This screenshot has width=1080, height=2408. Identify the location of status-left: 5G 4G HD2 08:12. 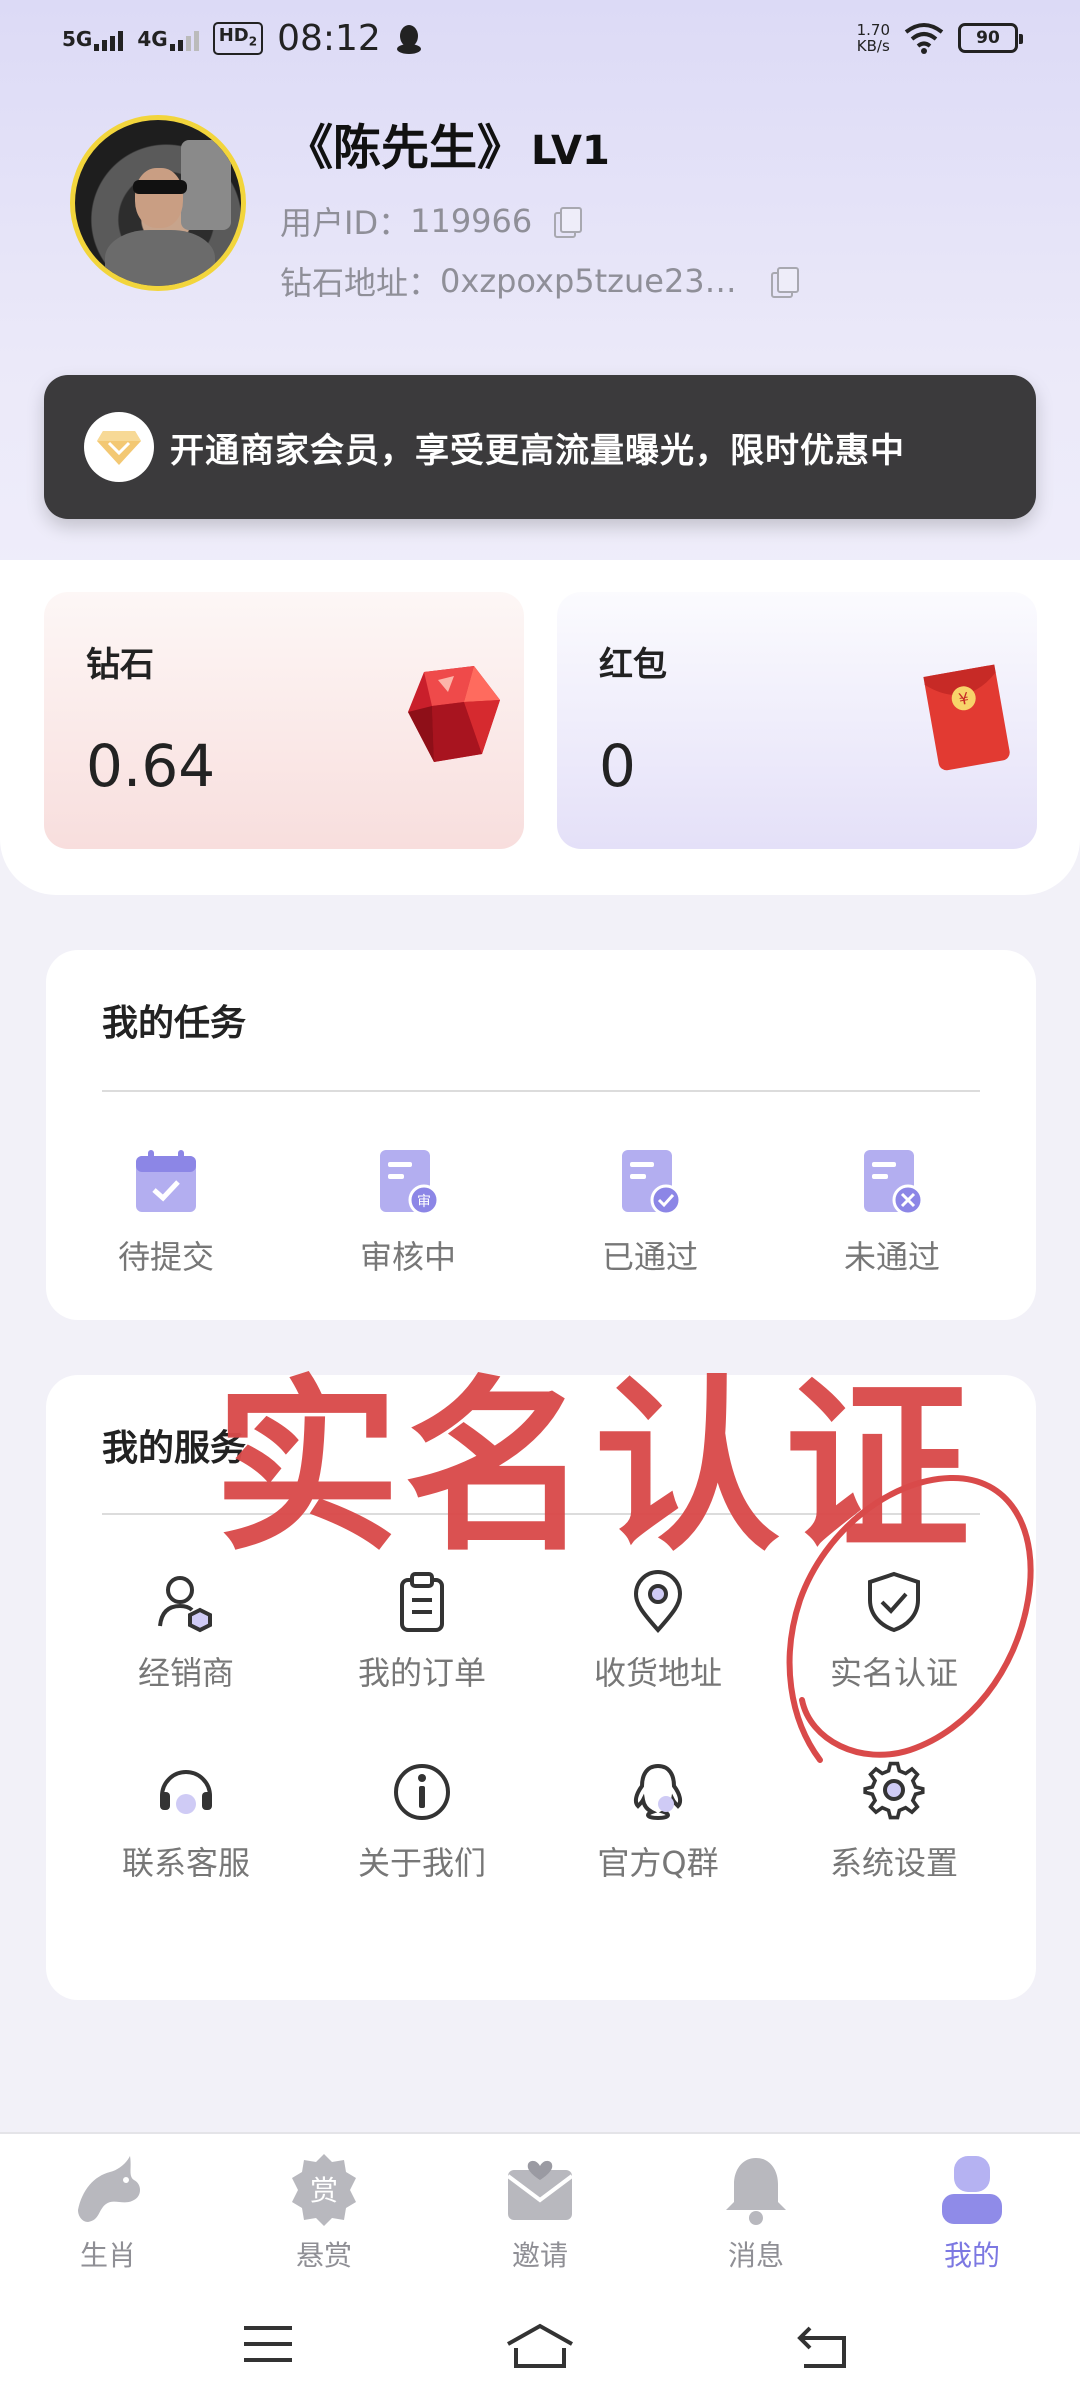
(242, 38).